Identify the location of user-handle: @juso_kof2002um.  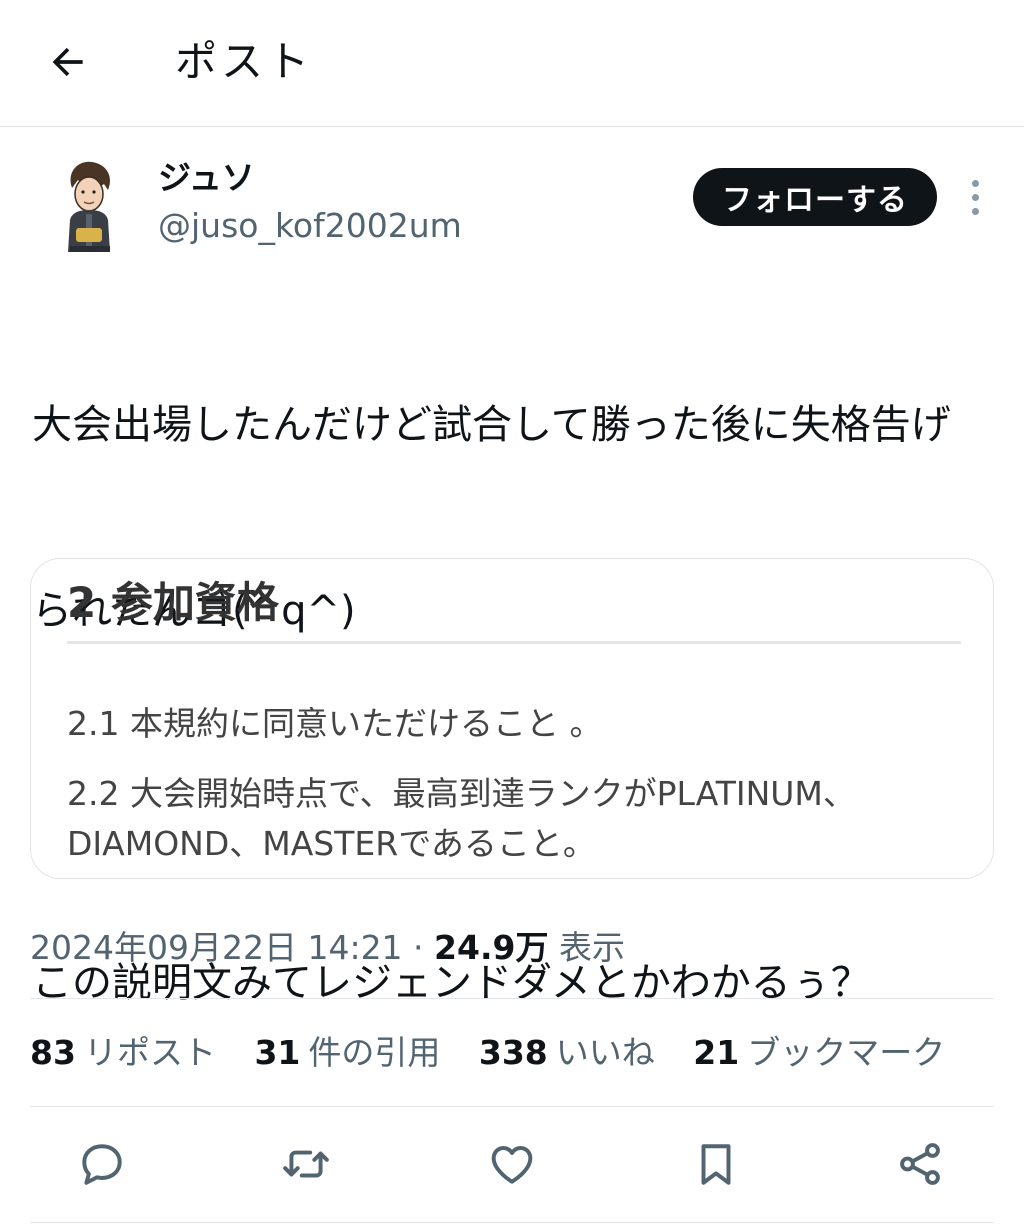
(310, 226).